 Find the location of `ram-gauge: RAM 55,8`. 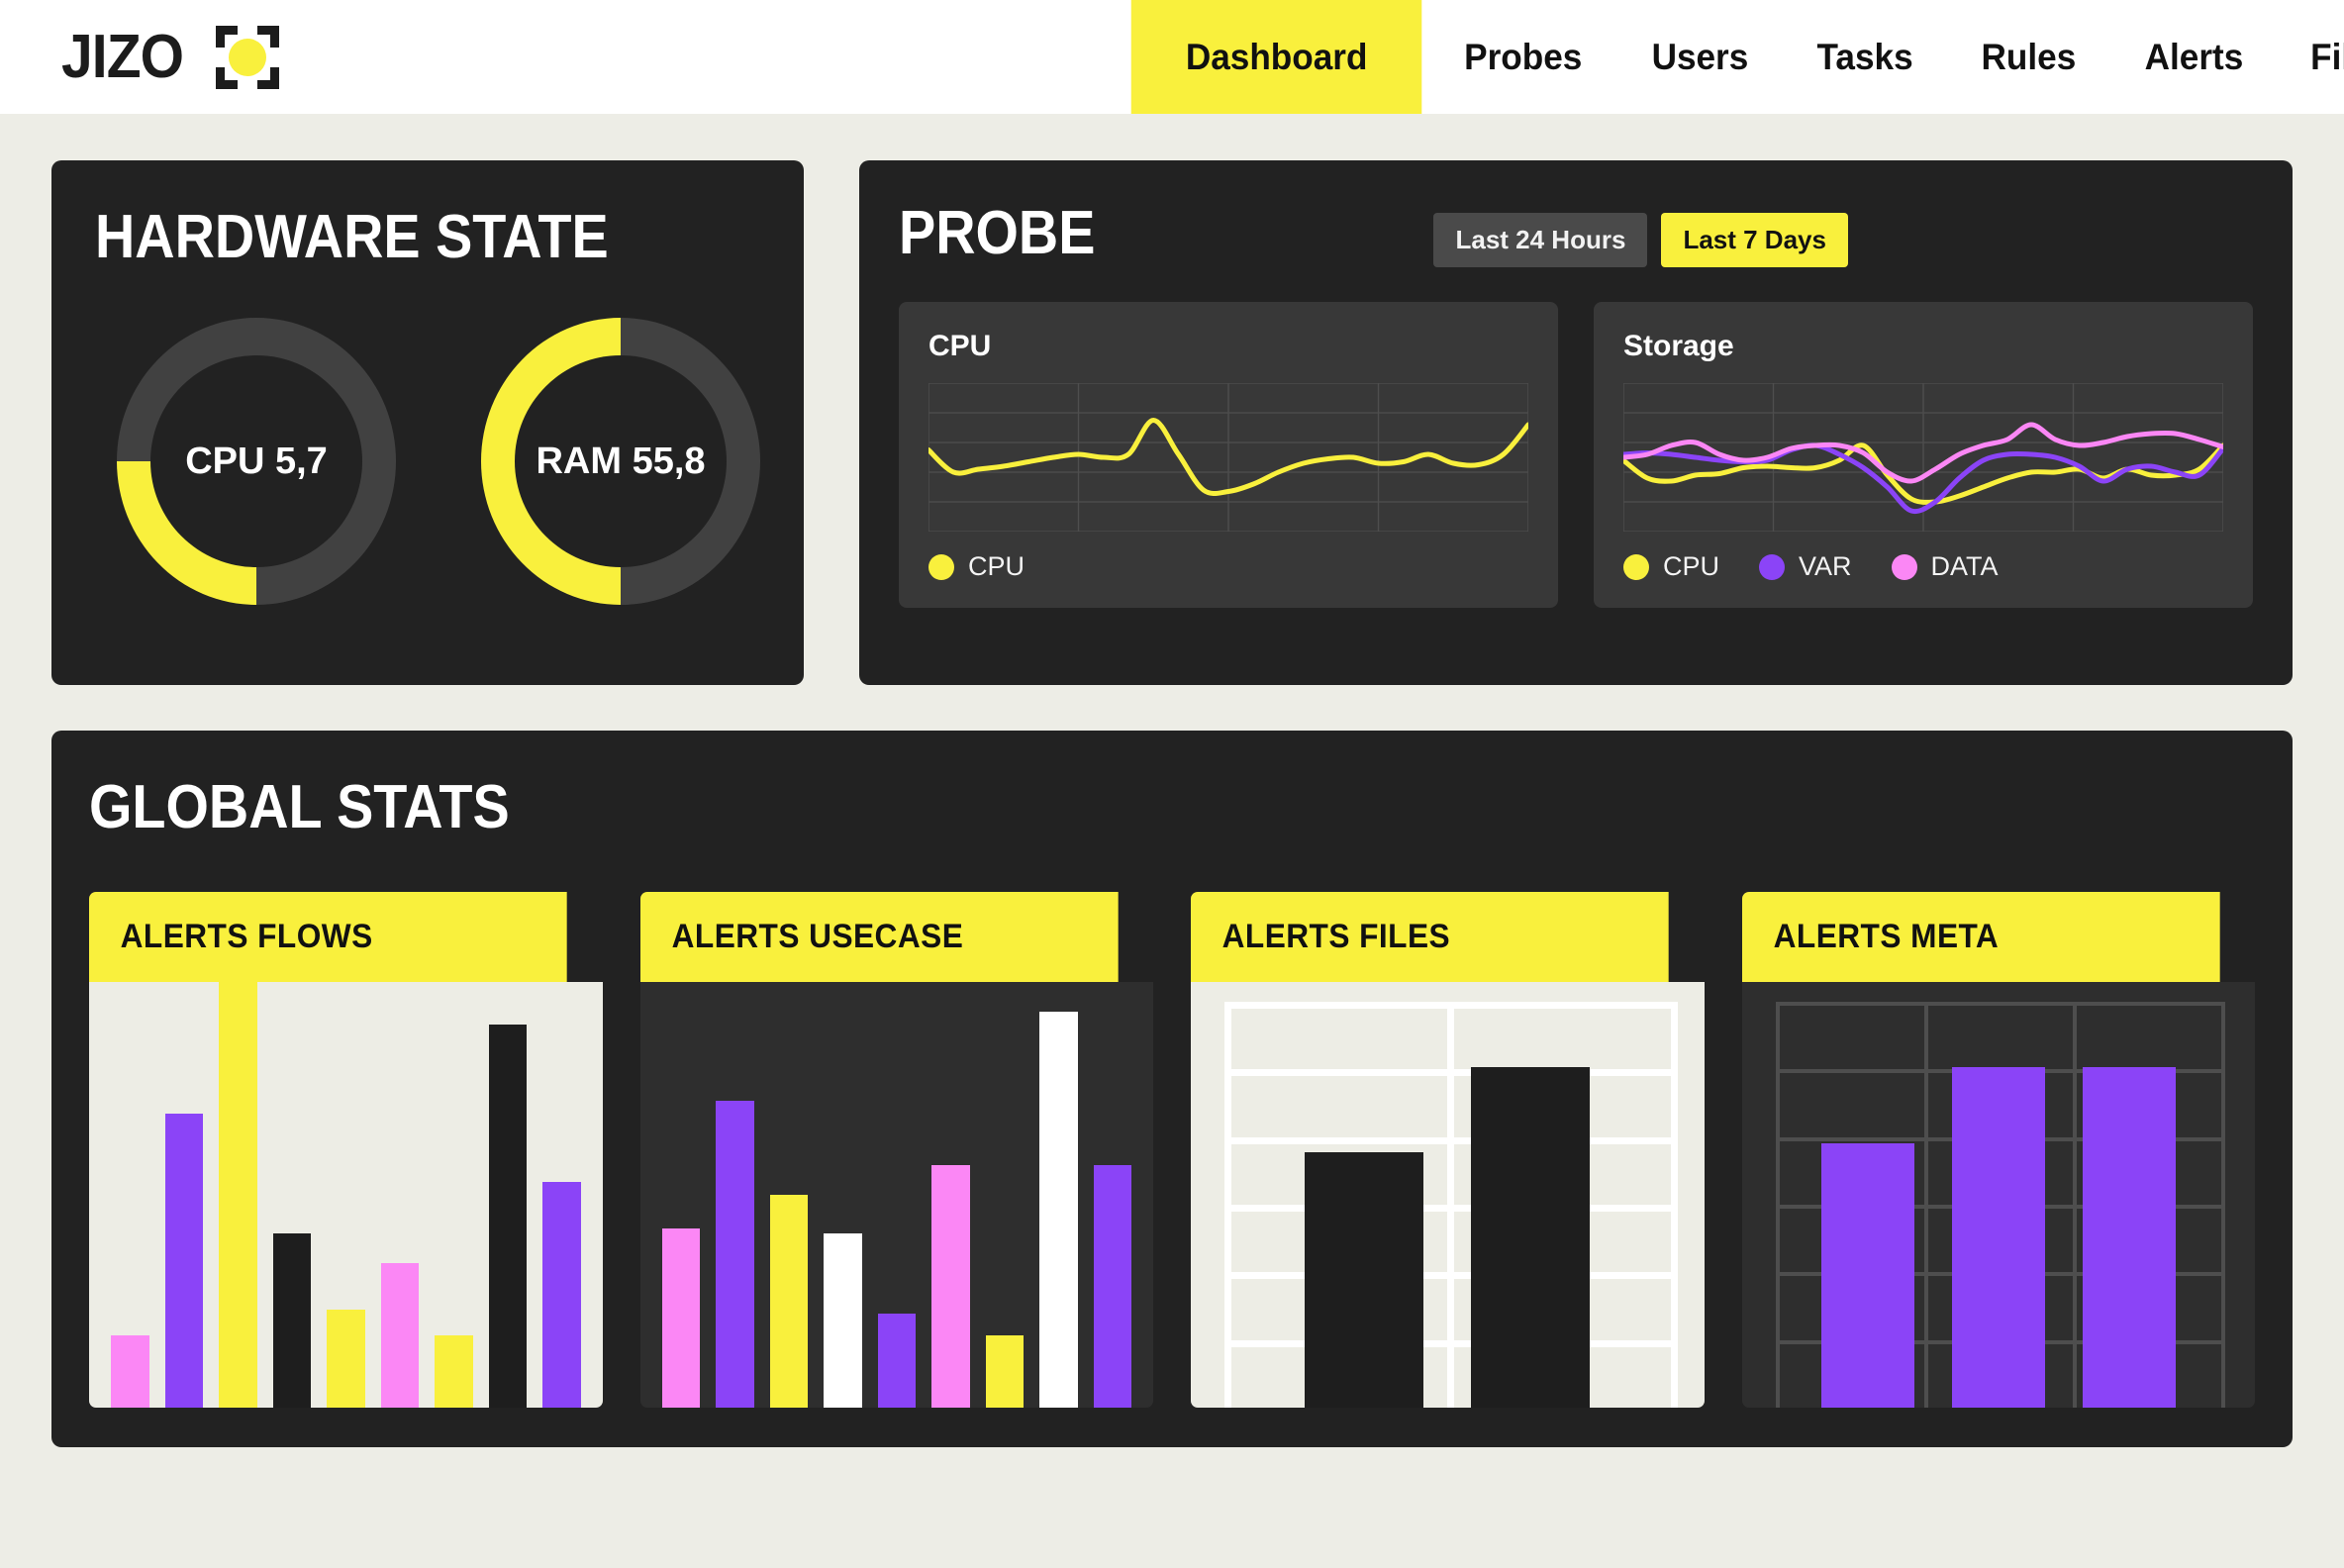

ram-gauge: RAM 55,8 is located at coordinates (620, 461).